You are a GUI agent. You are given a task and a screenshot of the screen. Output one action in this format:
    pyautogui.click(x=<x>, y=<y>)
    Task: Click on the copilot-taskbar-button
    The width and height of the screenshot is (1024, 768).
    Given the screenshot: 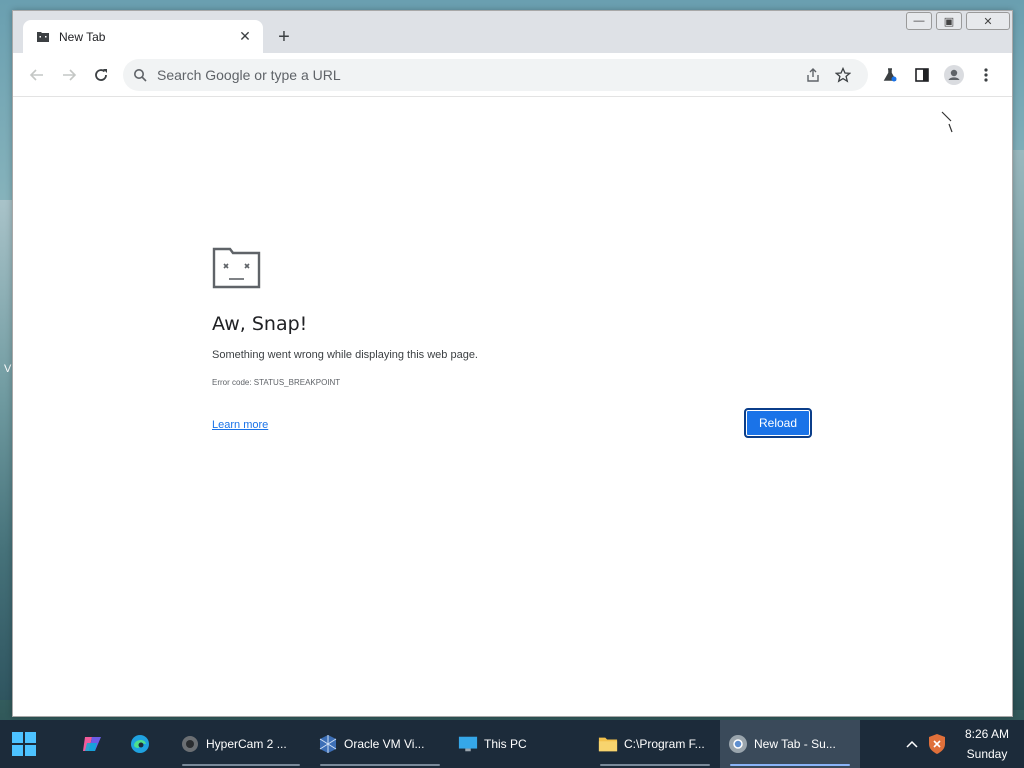 What is the action you would take?
    pyautogui.click(x=92, y=744)
    